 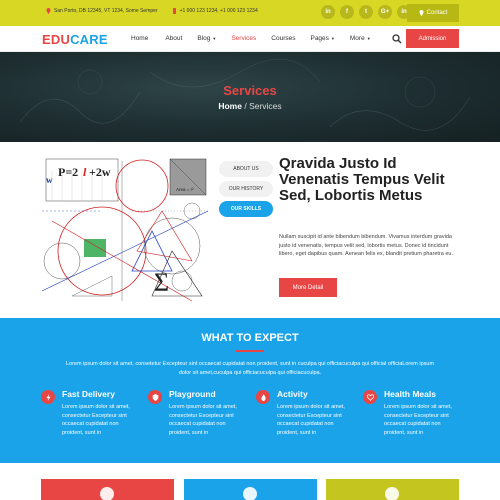 I want to click on bottom-cards-section, so click(x=250, y=481).